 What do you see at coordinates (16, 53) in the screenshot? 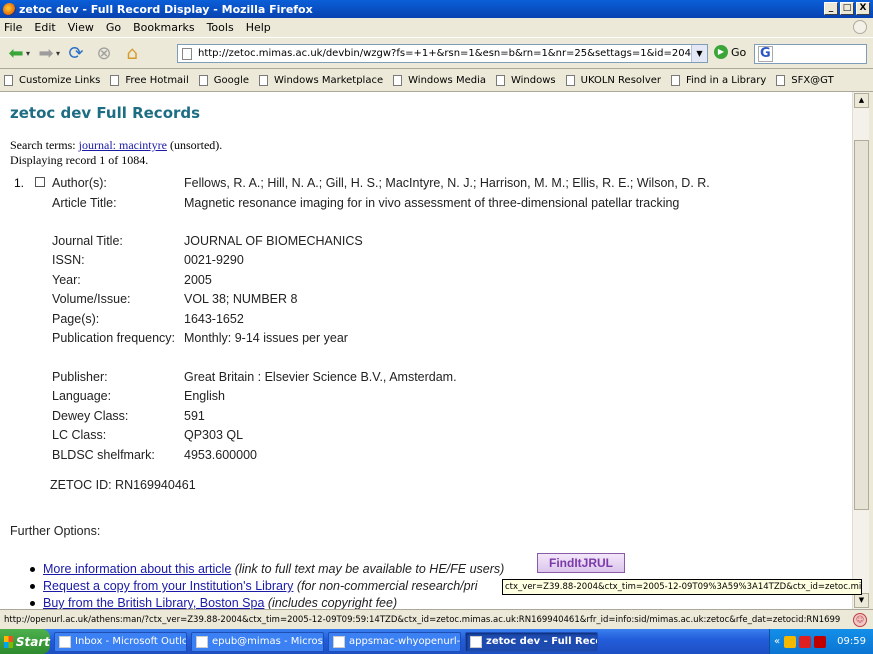
I see `back-icon: ⬅` at bounding box center [16, 53].